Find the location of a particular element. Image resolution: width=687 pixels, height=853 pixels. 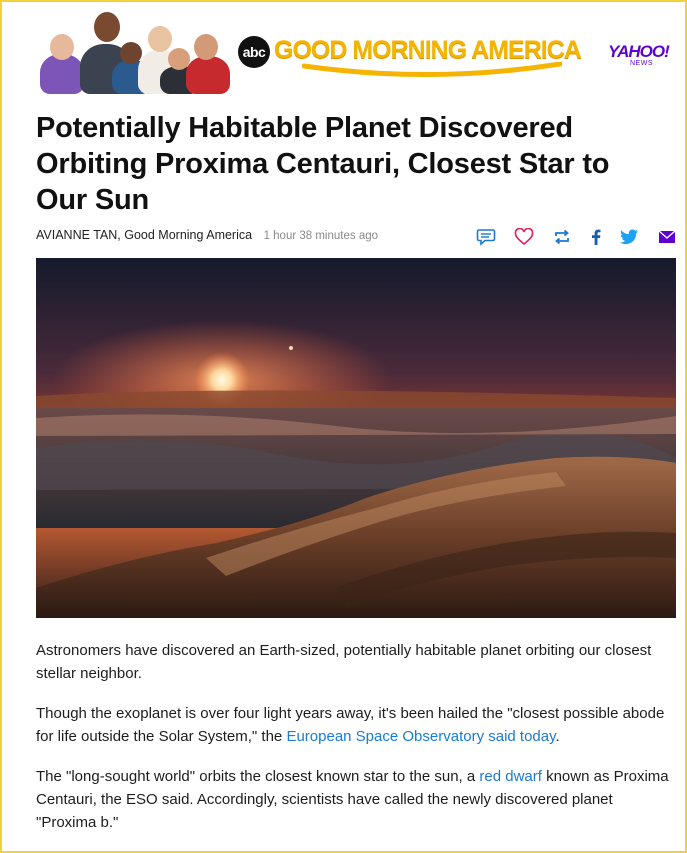

anchors-photo is located at coordinates (134, 51).